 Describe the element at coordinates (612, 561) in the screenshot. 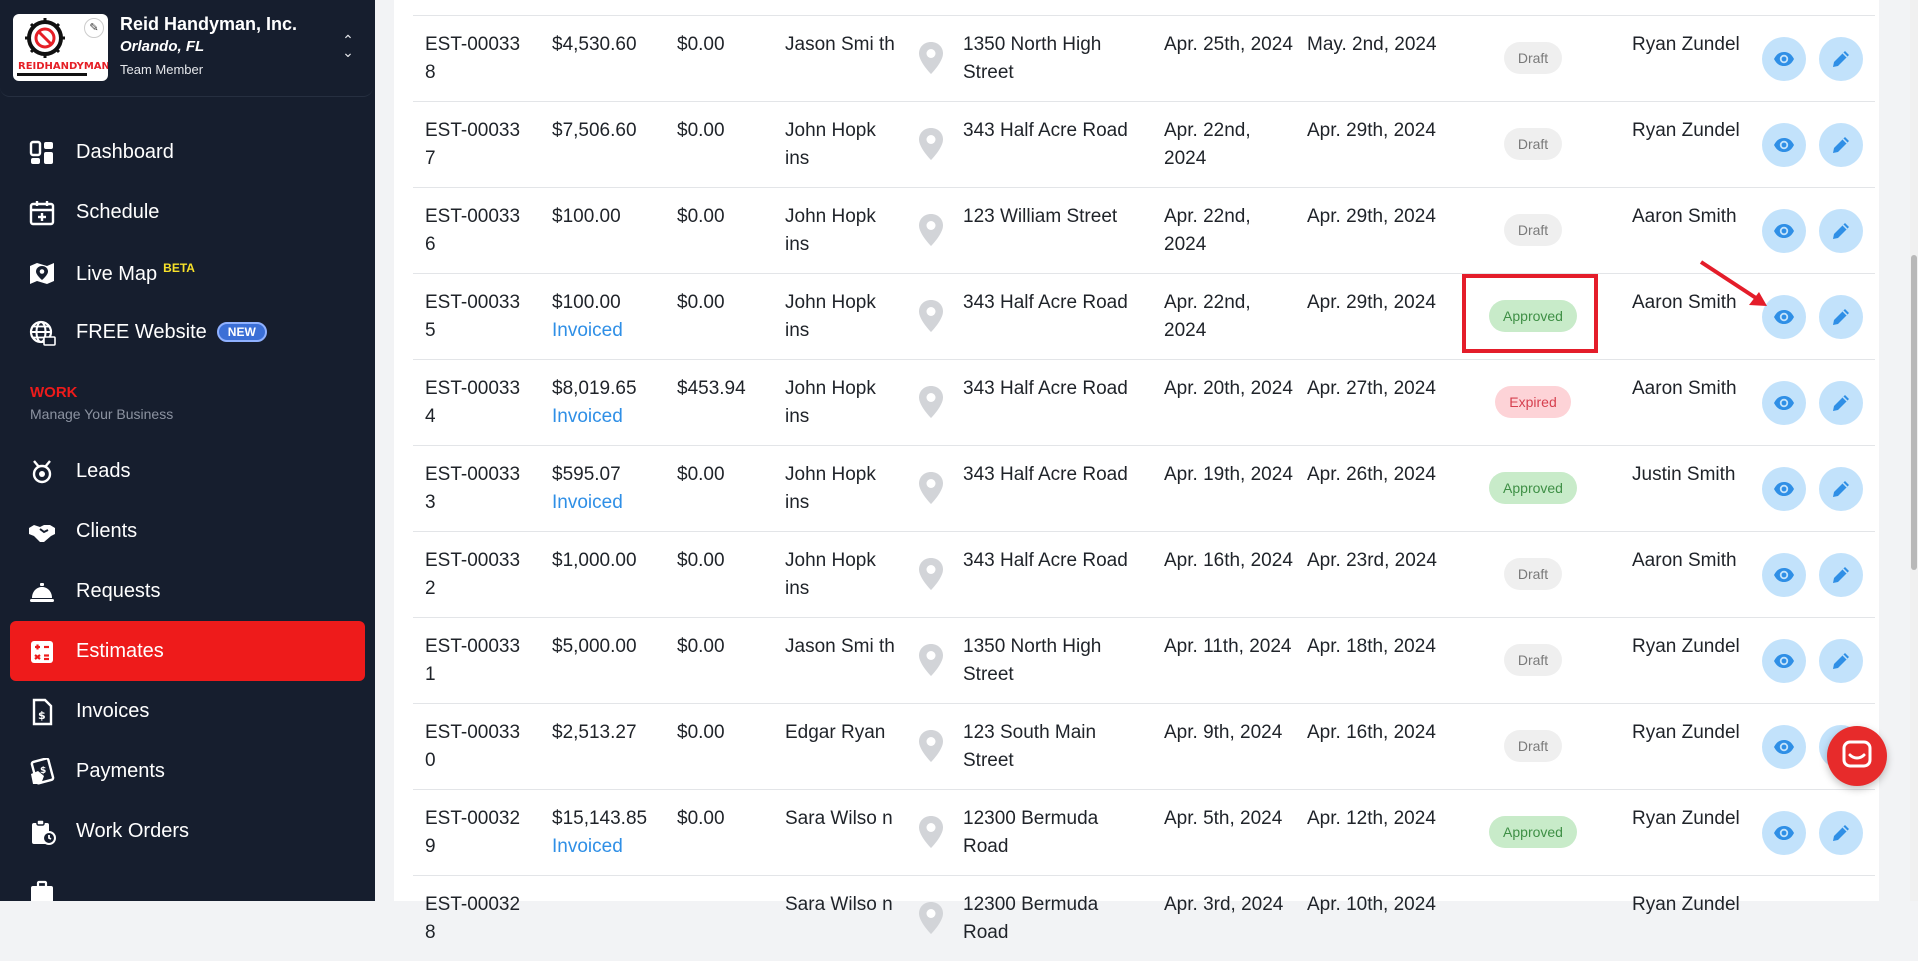

I see `estimate-total: $1,000.00` at that location.